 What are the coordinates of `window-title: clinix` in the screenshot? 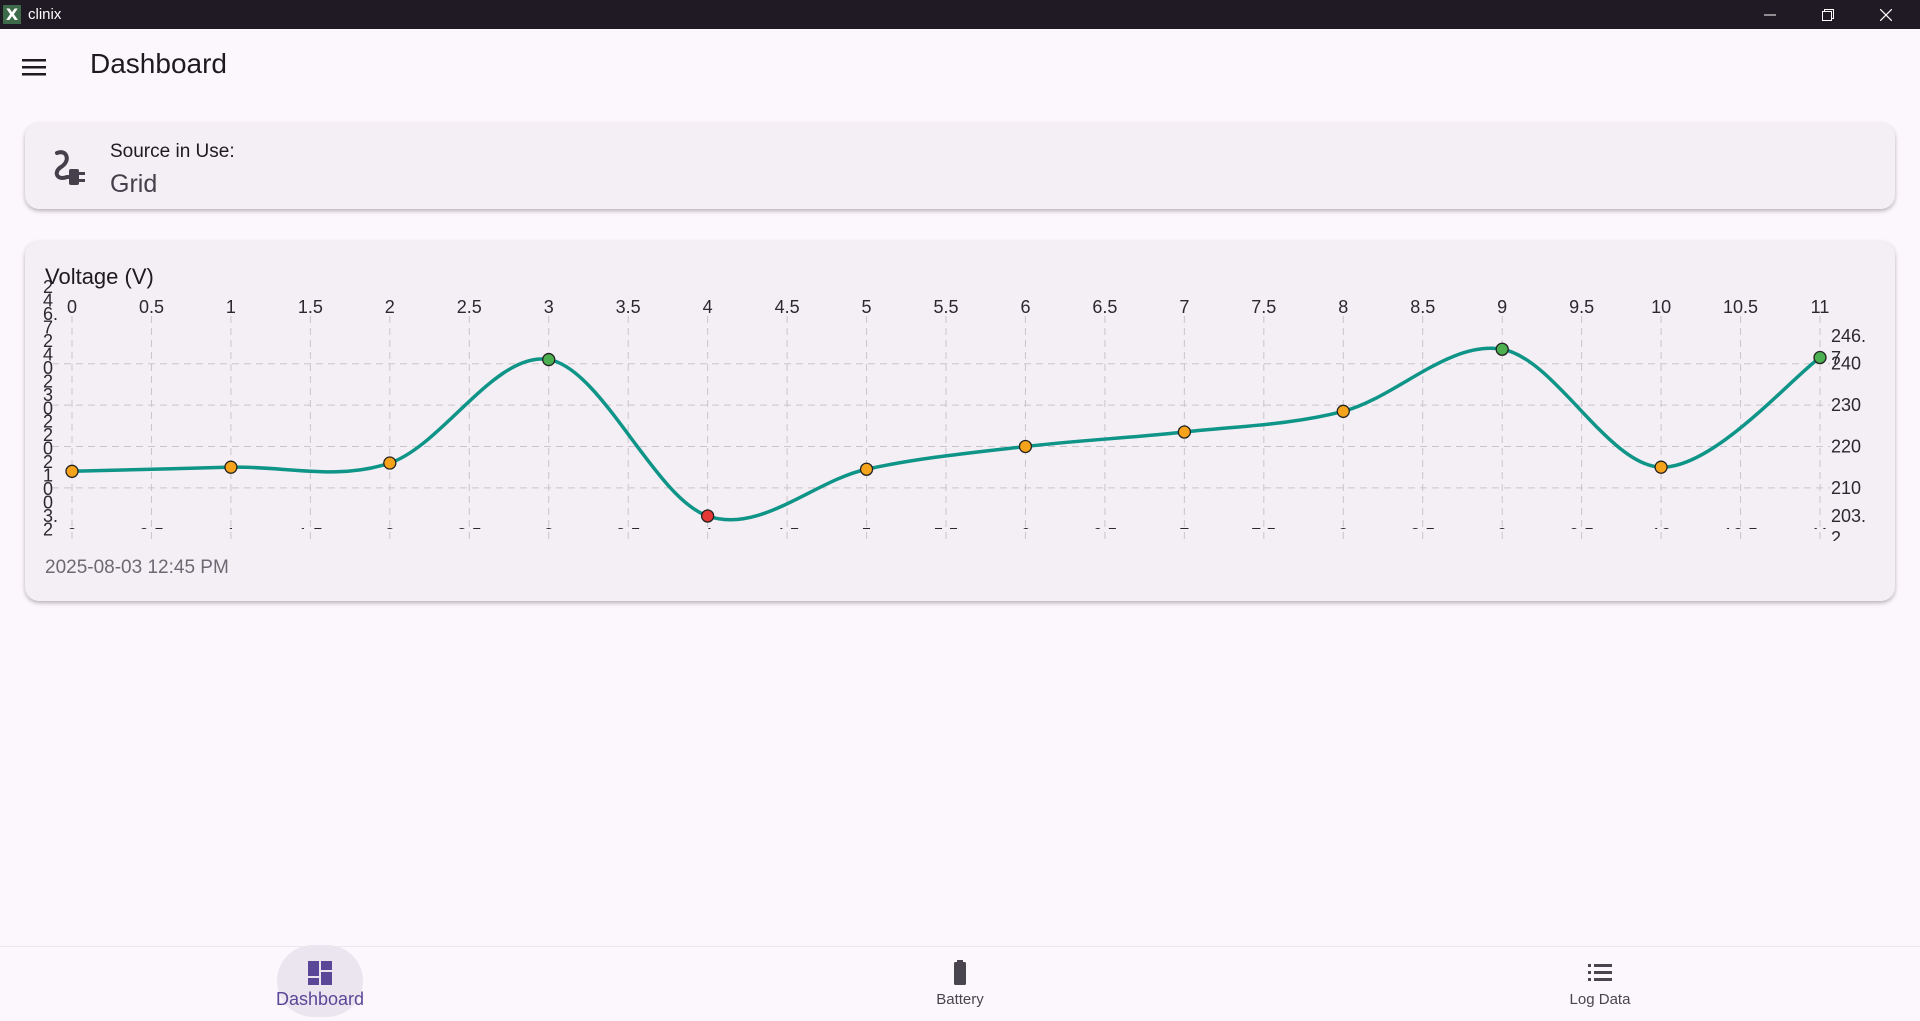 It's located at (45, 14).